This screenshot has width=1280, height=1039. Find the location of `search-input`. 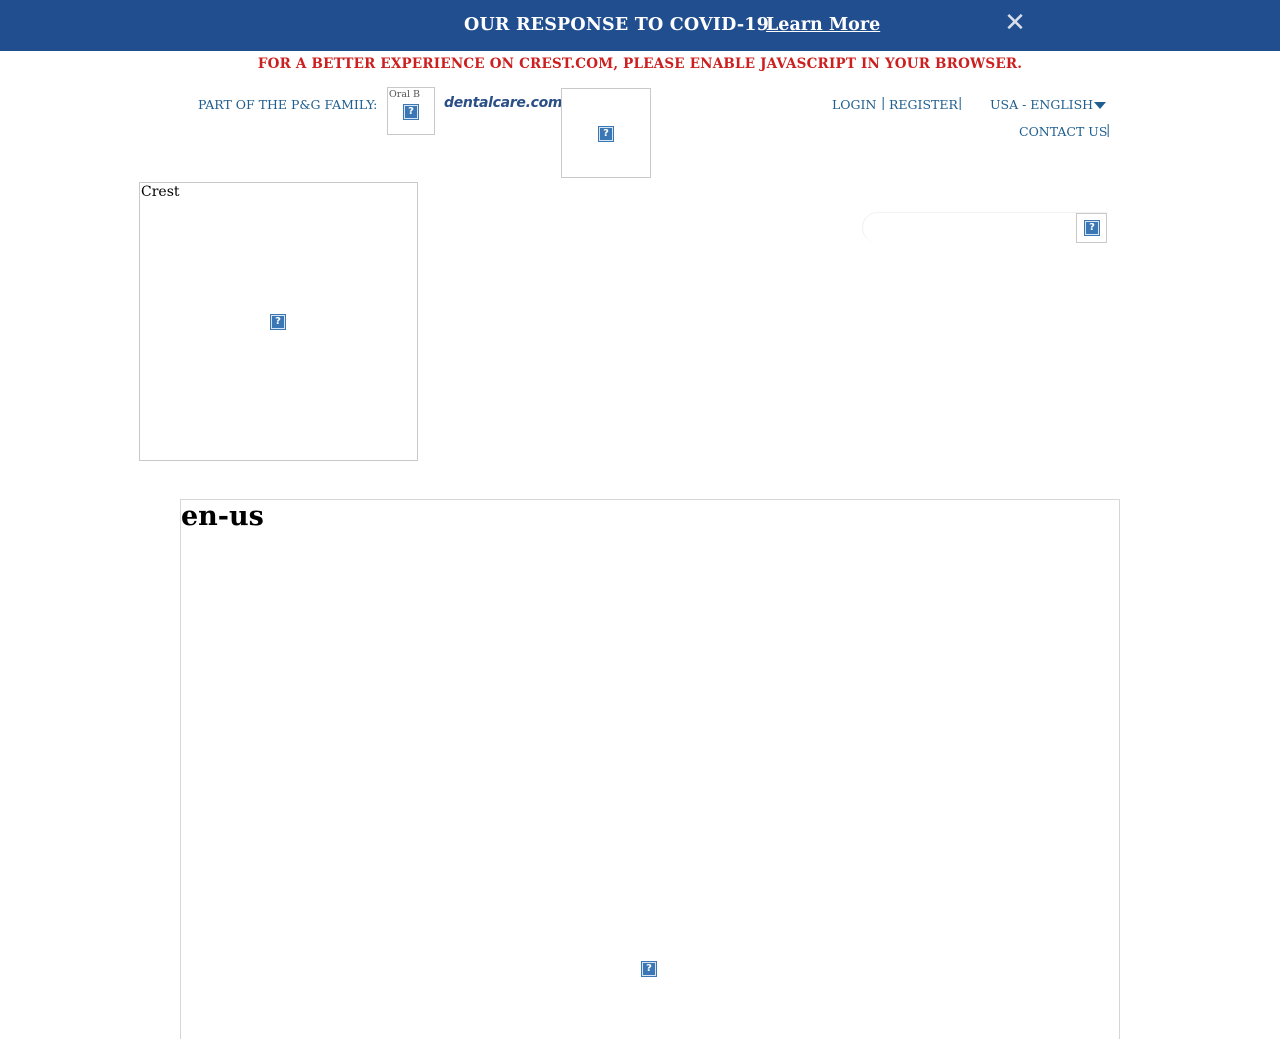

search-input is located at coordinates (974, 228).